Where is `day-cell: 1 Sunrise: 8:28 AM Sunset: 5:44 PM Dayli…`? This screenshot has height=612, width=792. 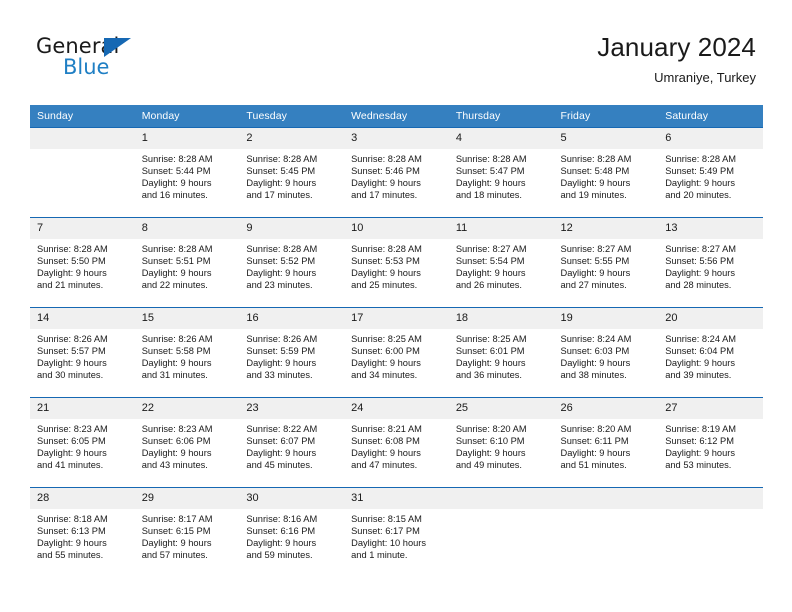 day-cell: 1 Sunrise: 8:28 AM Sunset: 5:44 PM Dayli… is located at coordinates (187, 172).